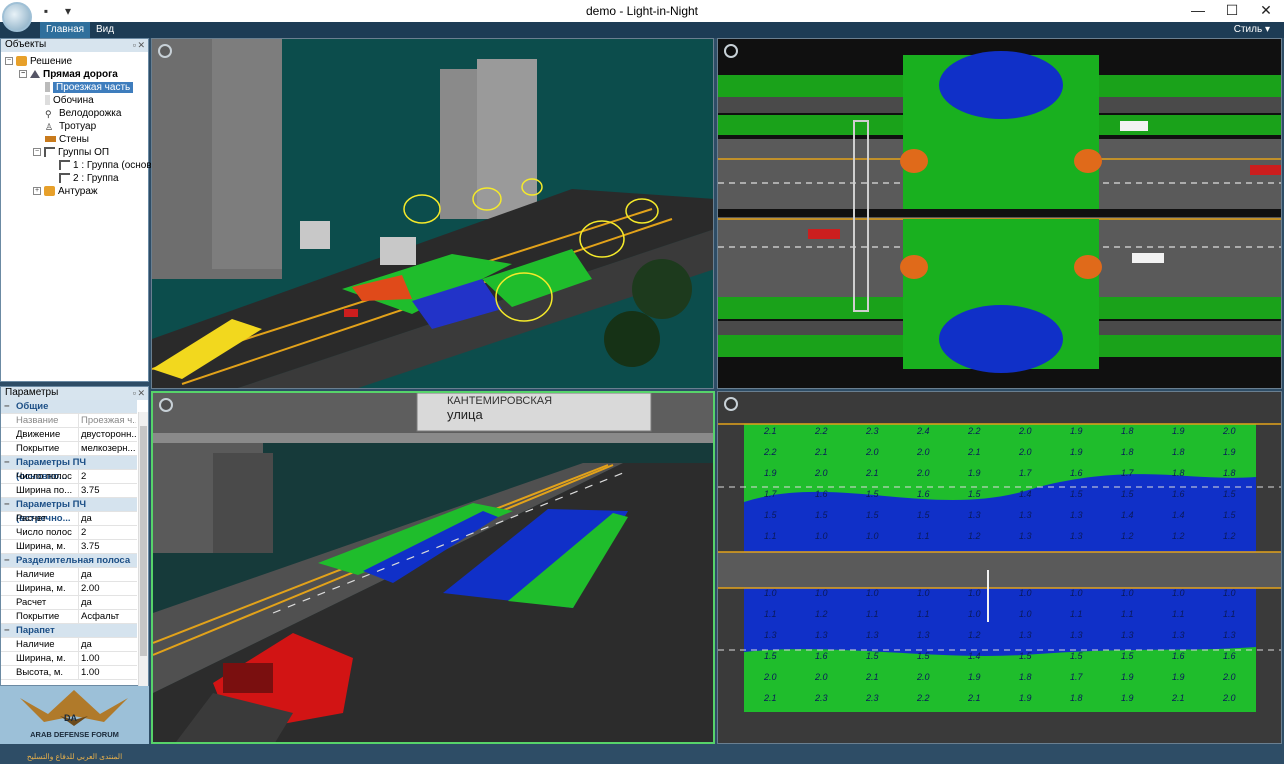 Image resolution: width=1284 pixels, height=764 pixels. I want to click on prop-width: Ширина, м. 1.00, so click(69, 659).